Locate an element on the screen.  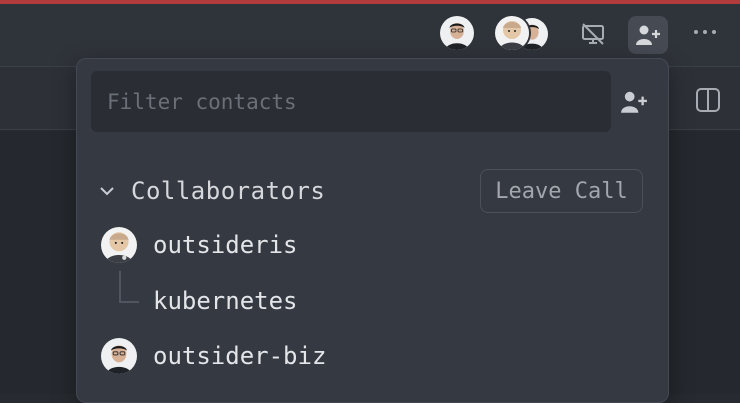
person-add-icon is located at coordinates (648, 35).